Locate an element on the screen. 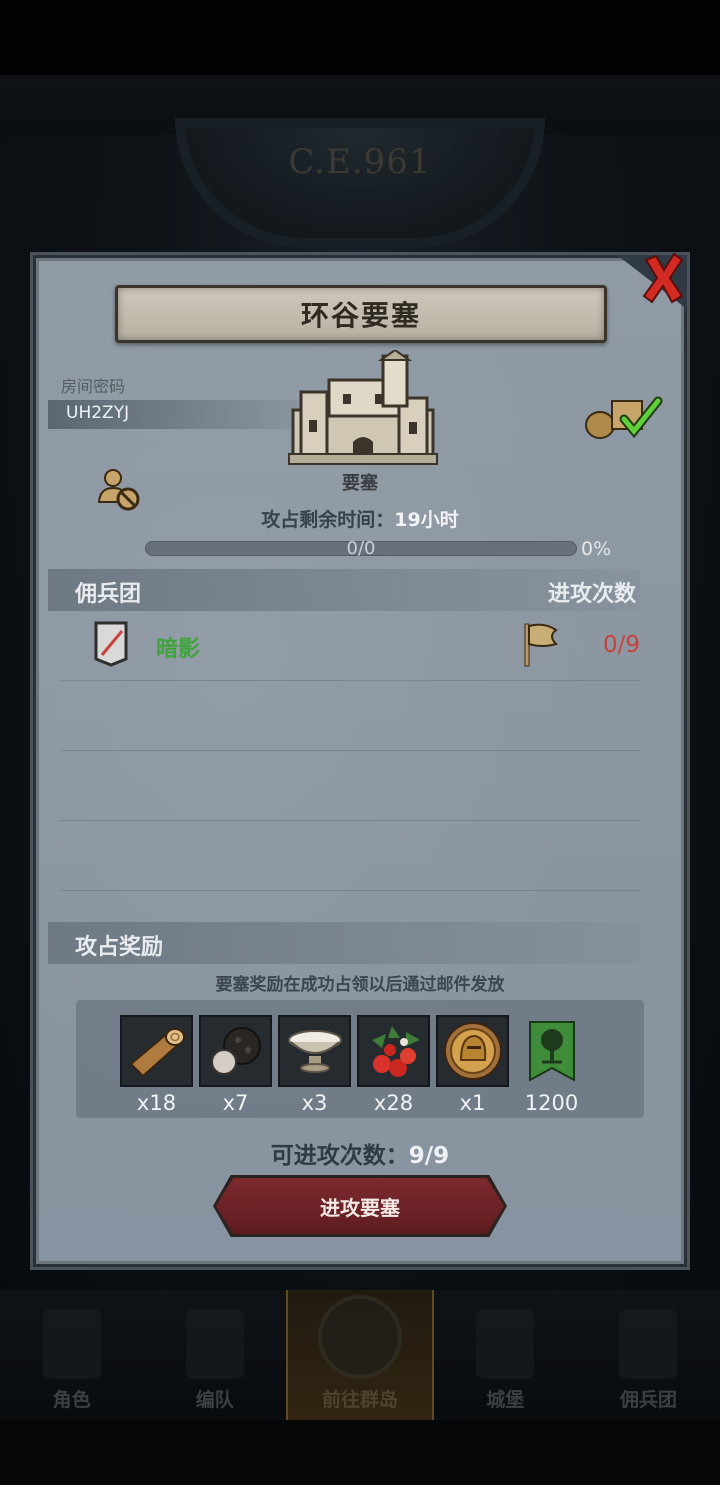  remaining-time-value: 19小时 is located at coordinates (426, 520).